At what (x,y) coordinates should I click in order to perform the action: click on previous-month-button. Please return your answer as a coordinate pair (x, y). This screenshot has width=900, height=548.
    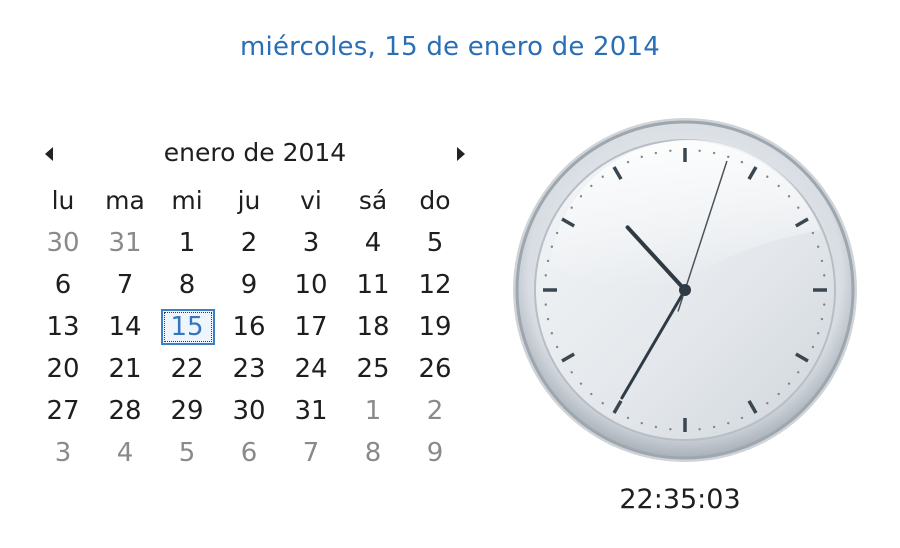
    Looking at the image, I should click on (50, 154).